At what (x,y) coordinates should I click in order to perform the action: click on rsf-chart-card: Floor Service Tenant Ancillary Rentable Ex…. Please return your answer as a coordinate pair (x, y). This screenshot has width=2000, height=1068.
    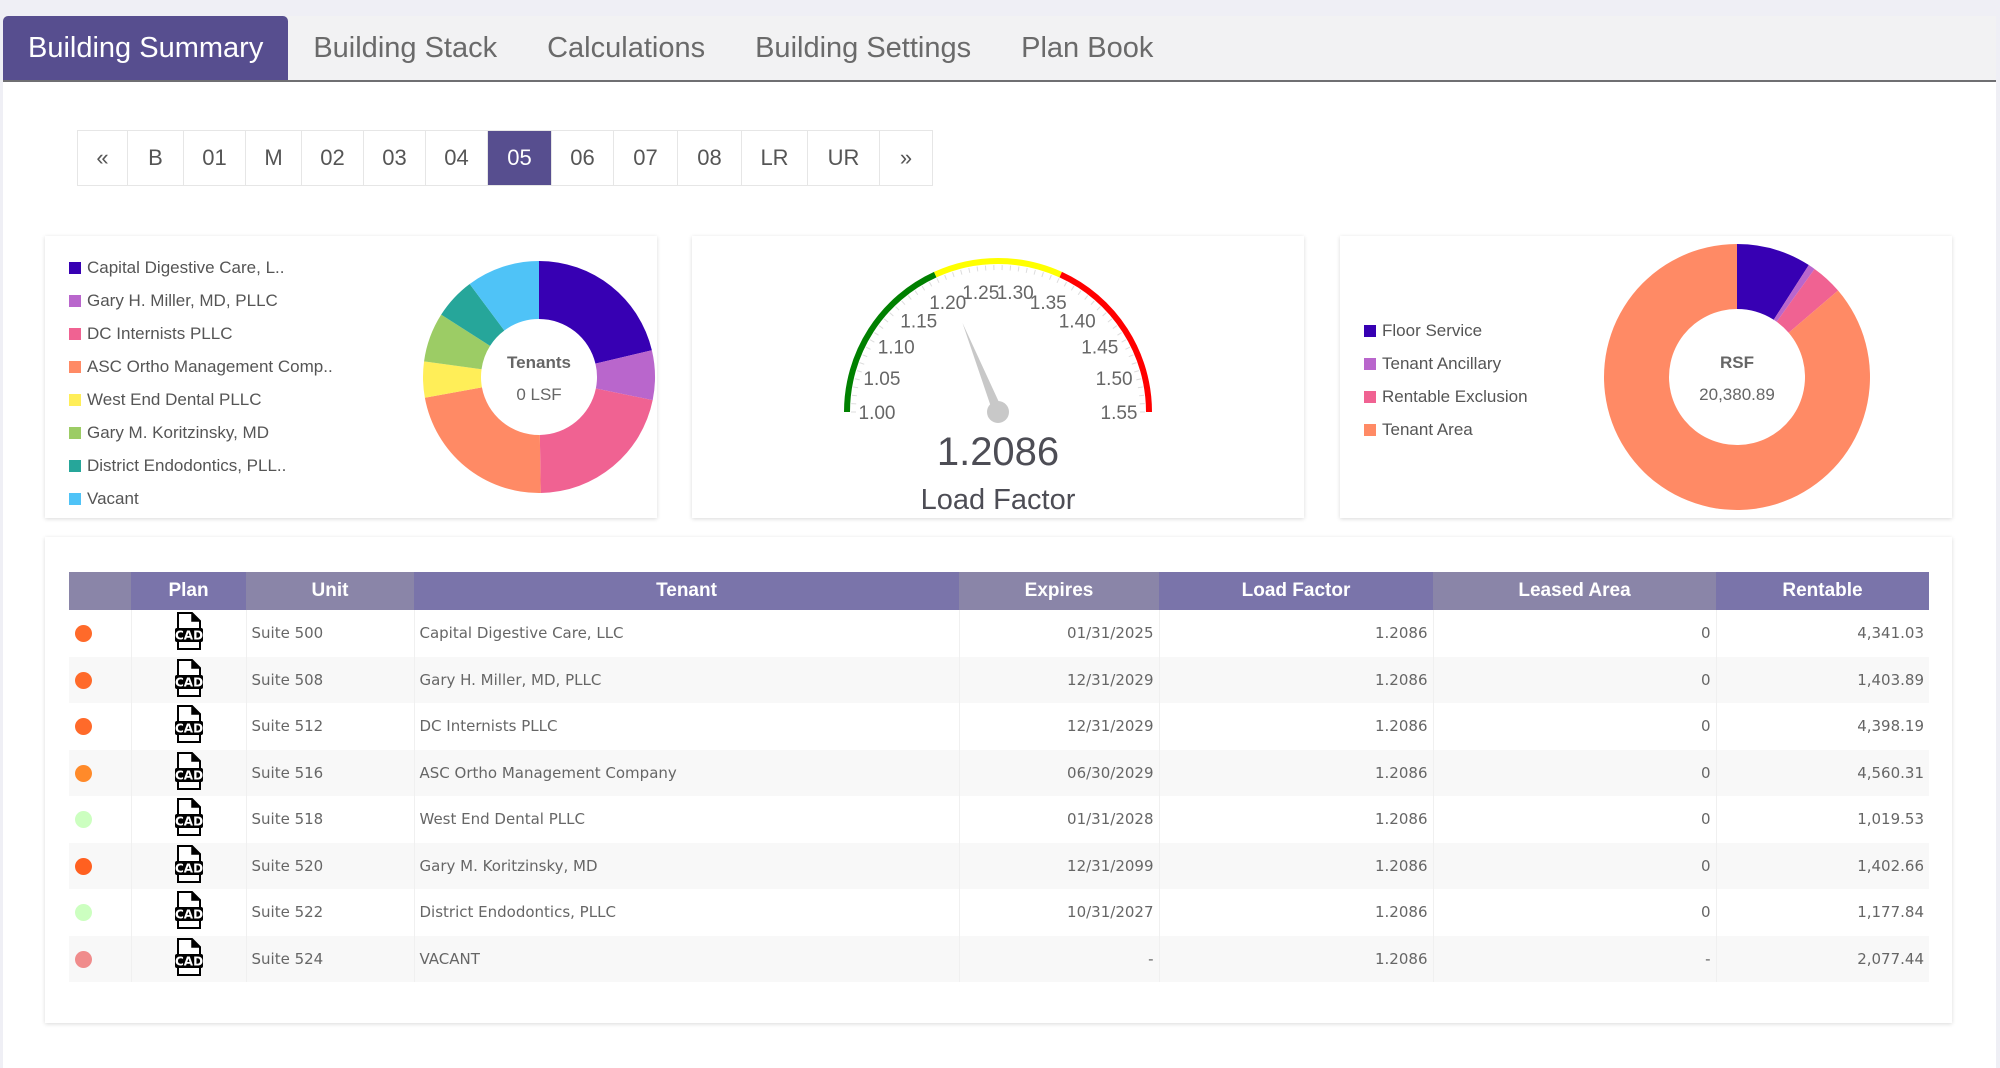
    Looking at the image, I should click on (1646, 377).